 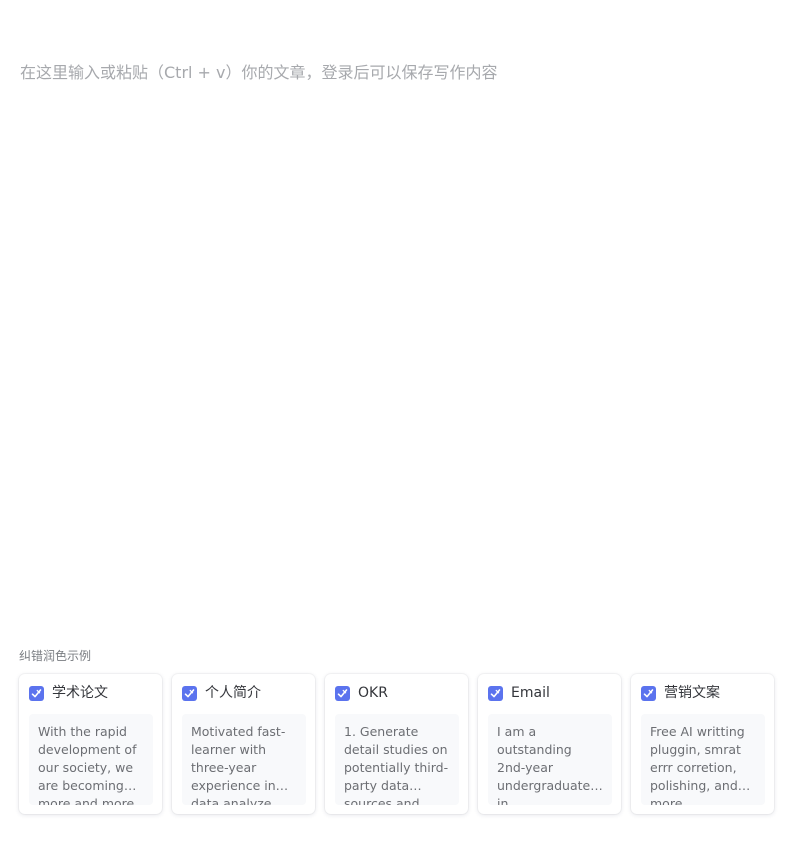 I want to click on card-title: Email, so click(x=530, y=693).